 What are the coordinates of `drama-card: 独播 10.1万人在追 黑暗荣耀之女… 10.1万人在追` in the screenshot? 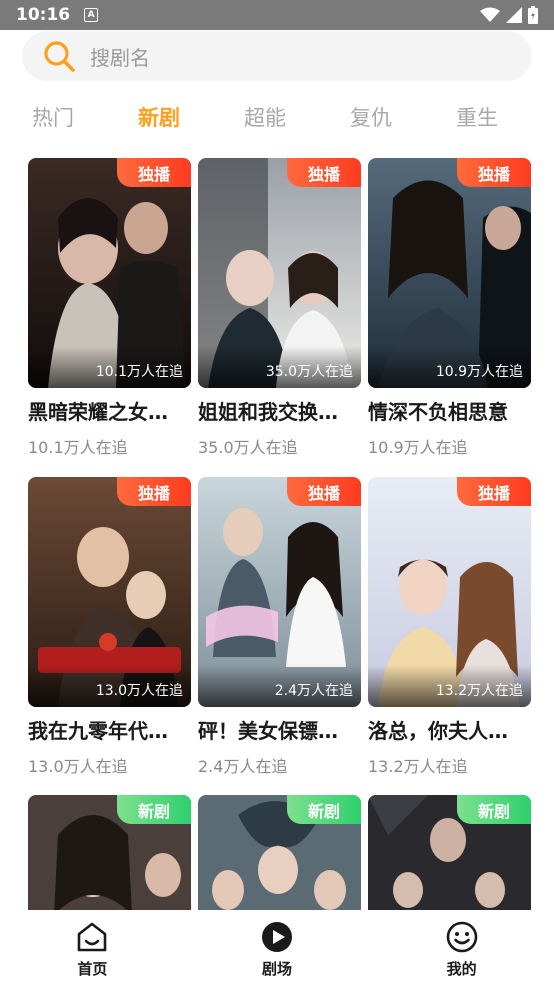 It's located at (109, 308).